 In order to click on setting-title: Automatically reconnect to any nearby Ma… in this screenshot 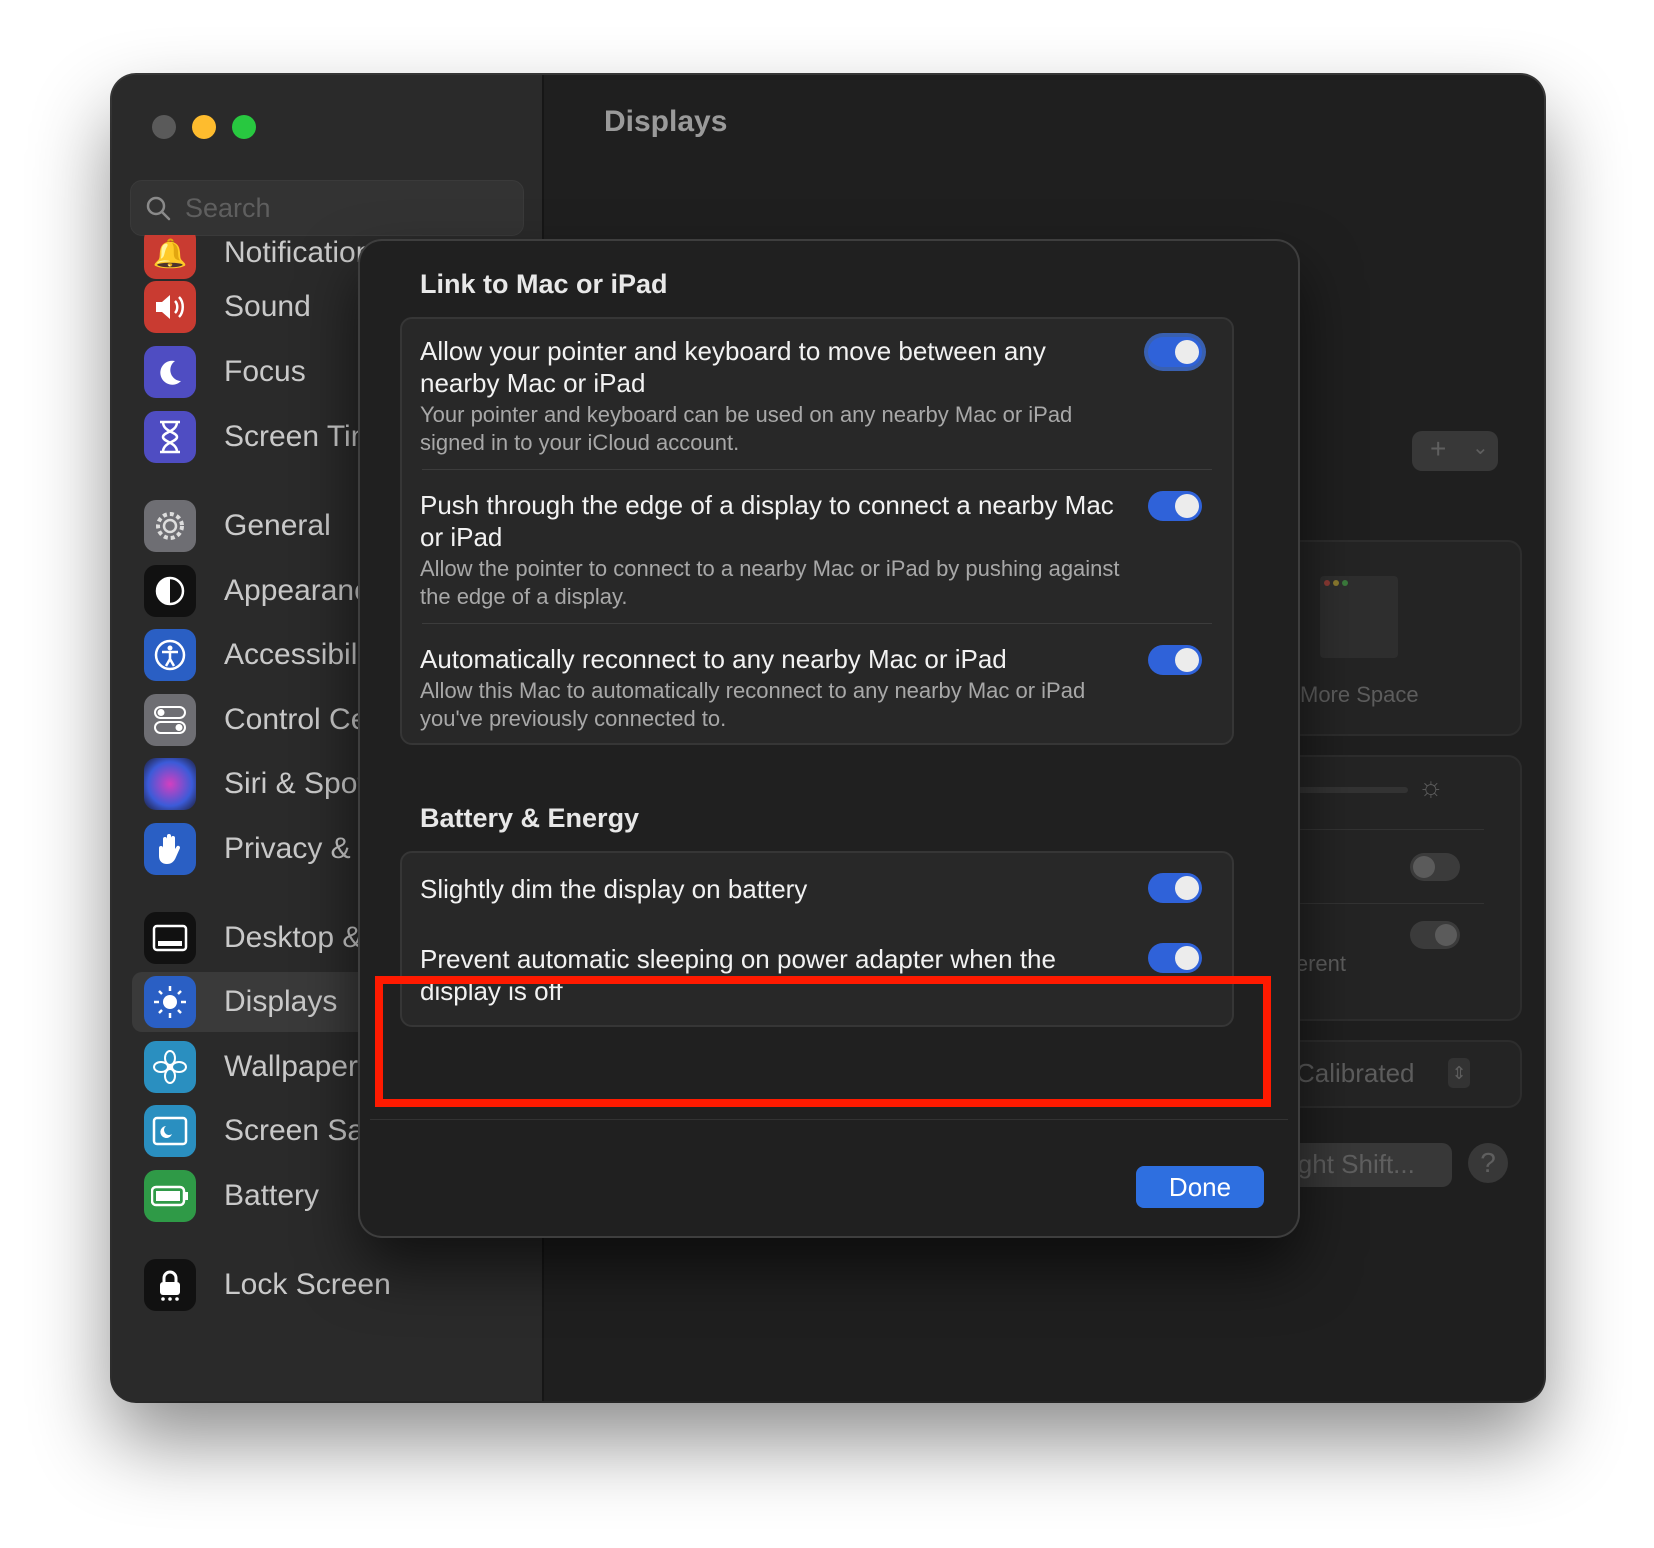, I will do `click(713, 659)`.